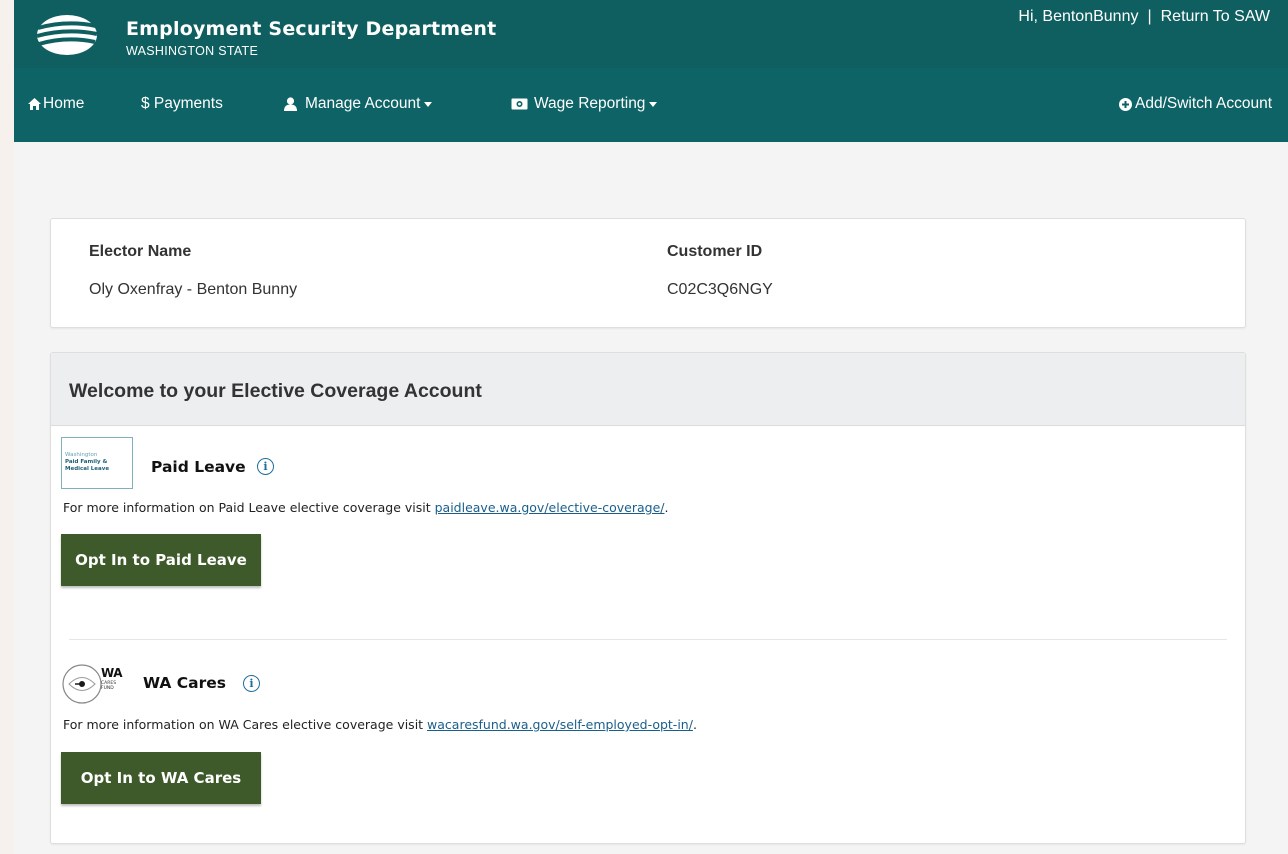  Describe the element at coordinates (1203, 103) in the screenshot. I see `nav-add-switch-label: Add/Switch Account` at that location.